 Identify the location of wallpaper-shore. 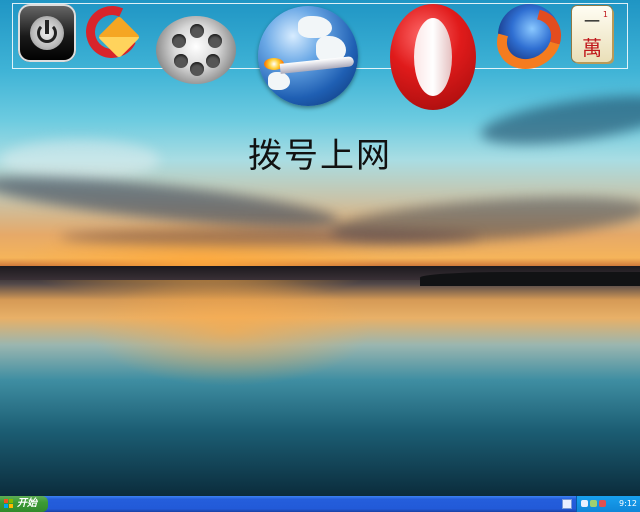
(530, 279).